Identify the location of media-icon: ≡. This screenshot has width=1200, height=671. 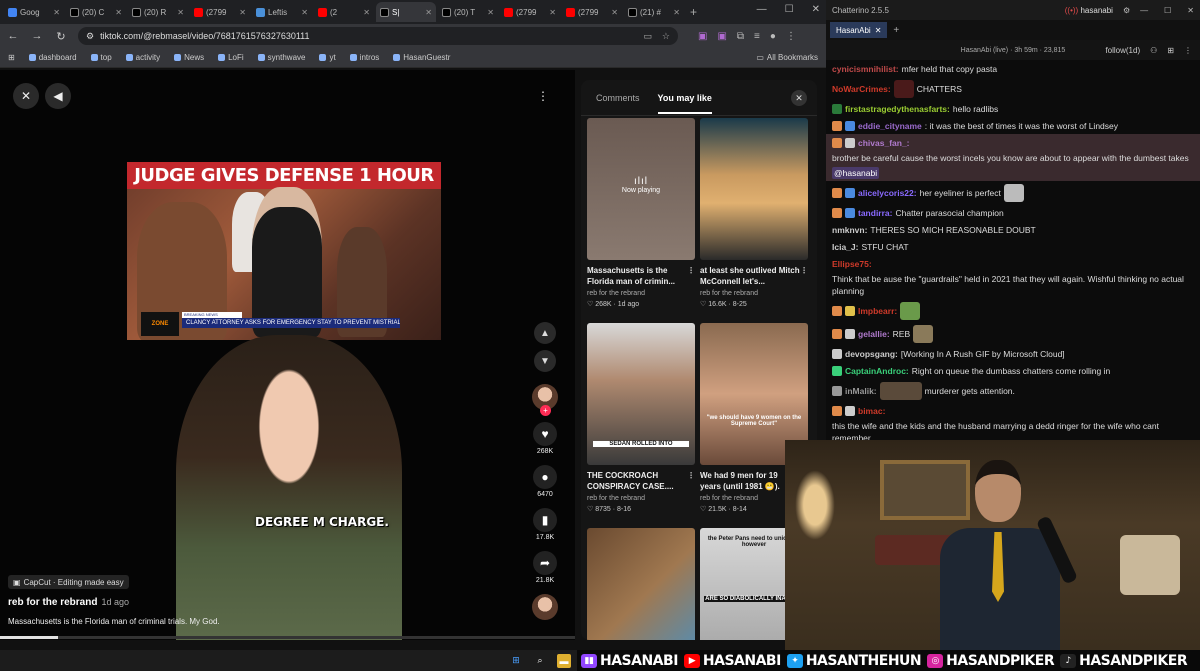
(757, 36).